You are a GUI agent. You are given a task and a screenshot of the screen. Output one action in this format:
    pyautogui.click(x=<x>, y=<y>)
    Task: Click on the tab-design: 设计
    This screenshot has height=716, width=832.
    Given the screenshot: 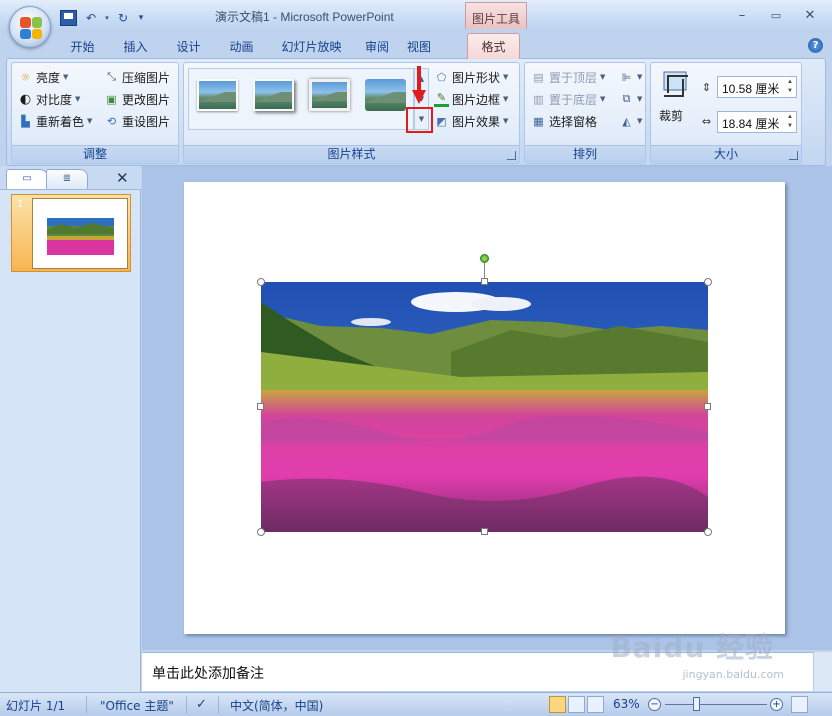 What is the action you would take?
    pyautogui.click(x=188, y=46)
    